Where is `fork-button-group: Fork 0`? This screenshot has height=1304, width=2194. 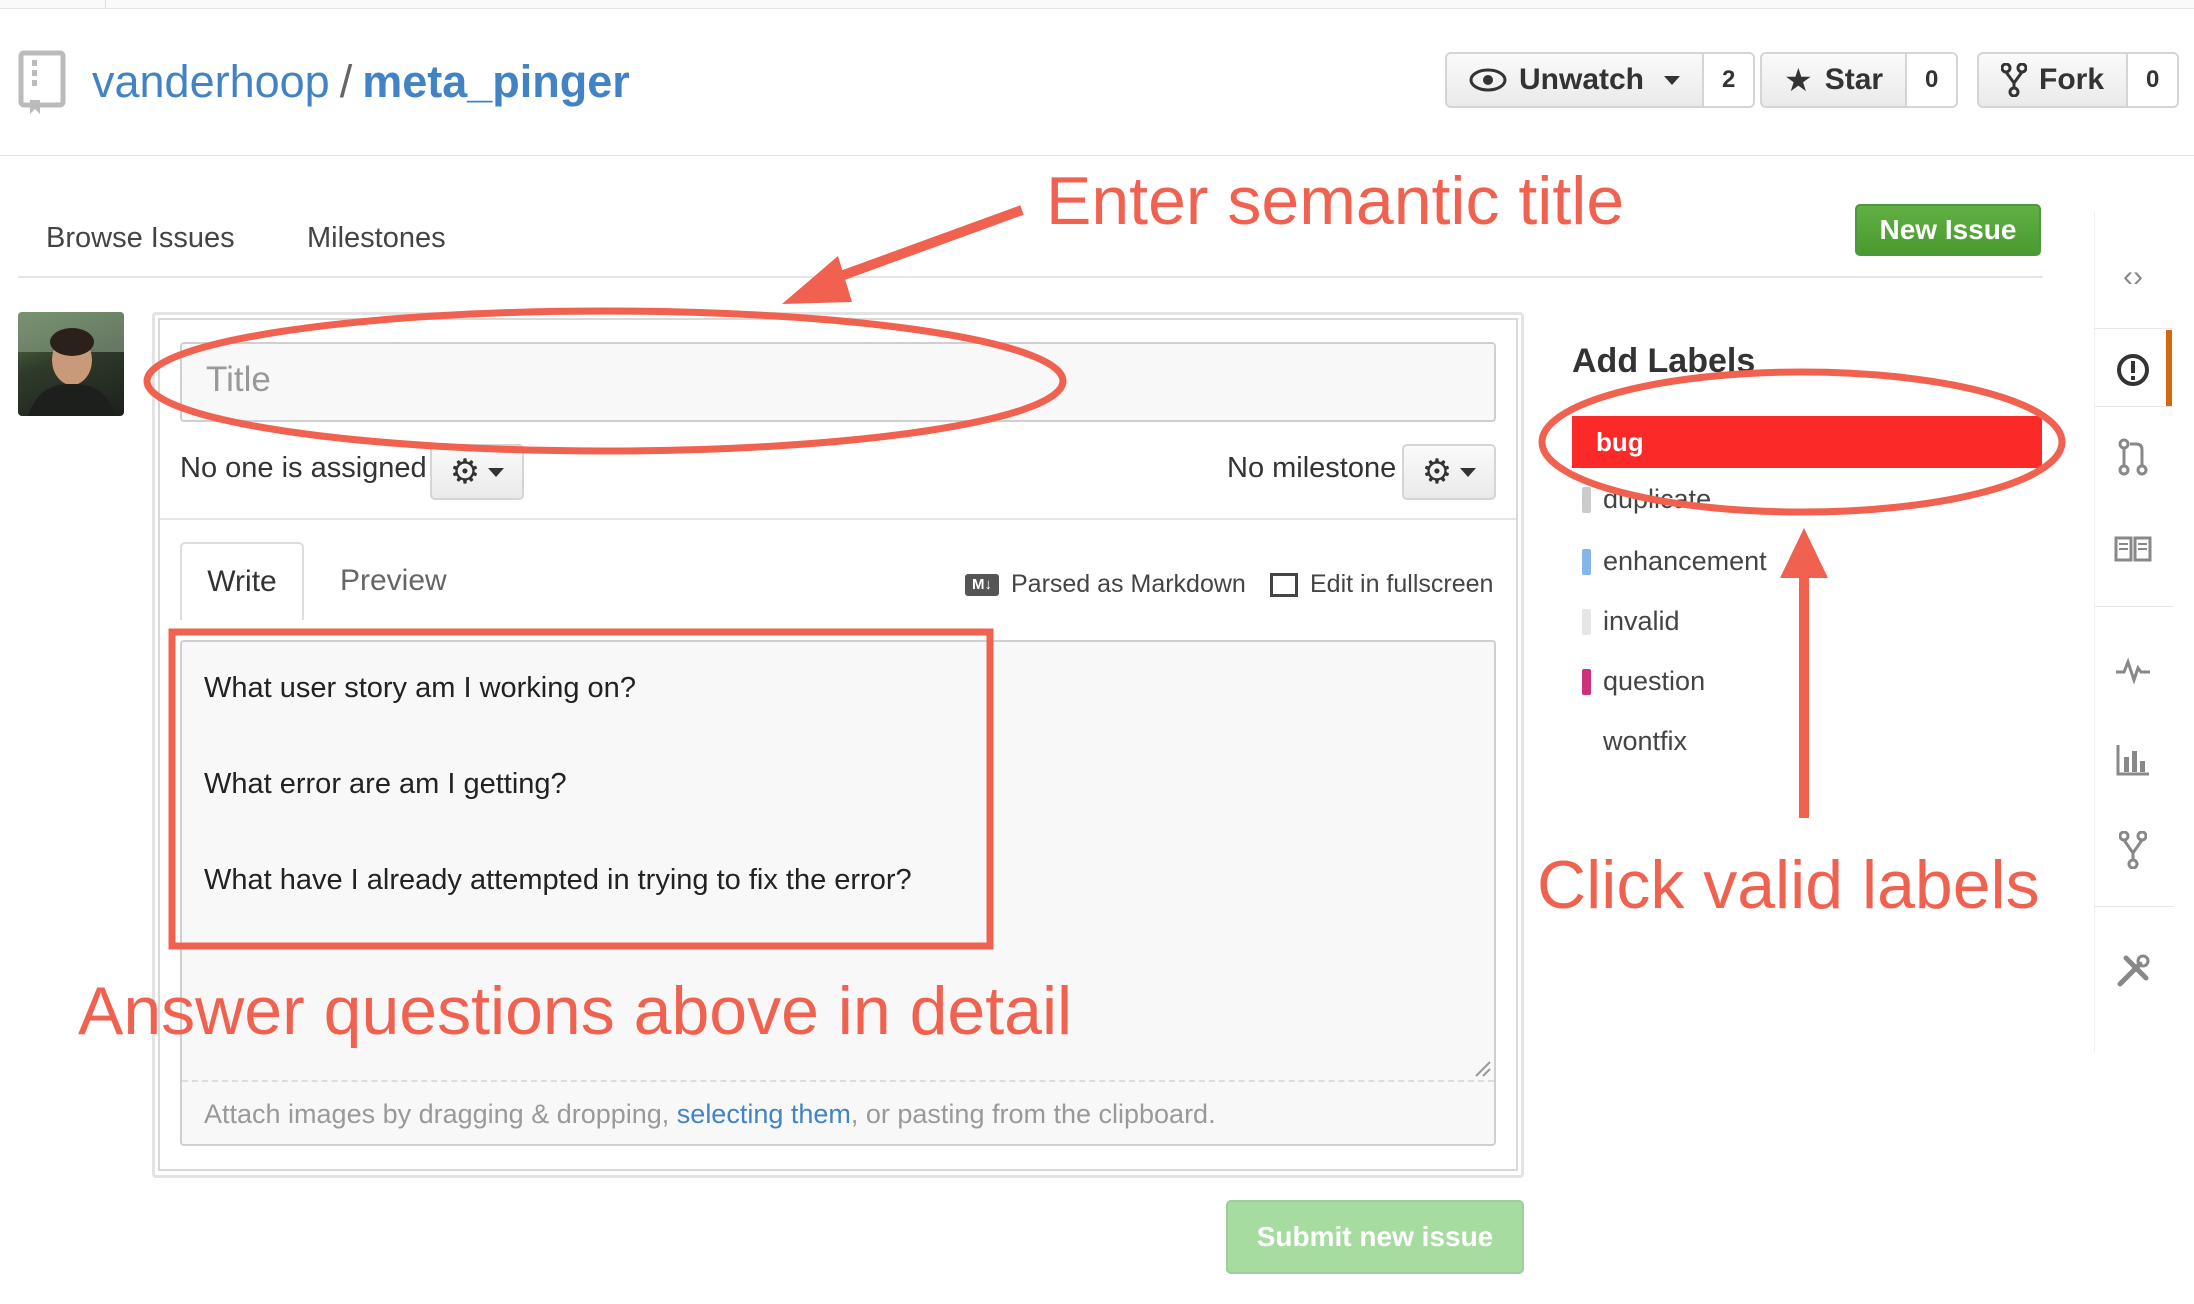 fork-button-group: Fork 0 is located at coordinates (2078, 80).